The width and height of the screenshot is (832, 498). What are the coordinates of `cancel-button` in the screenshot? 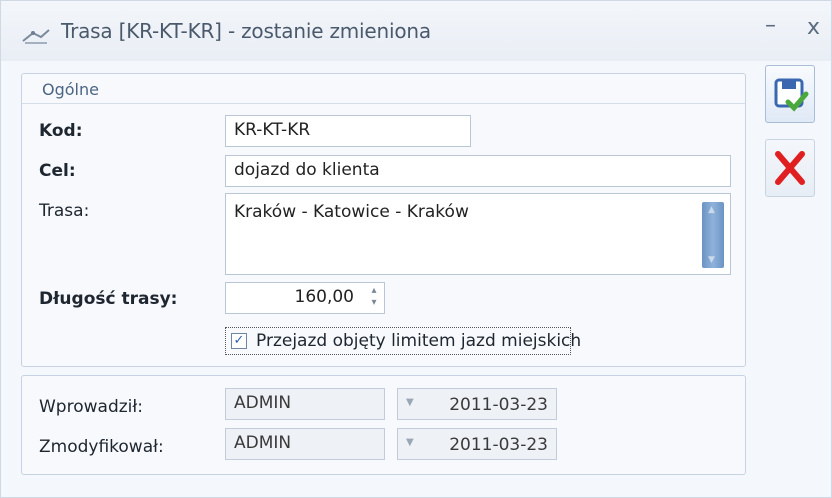 It's located at (790, 168).